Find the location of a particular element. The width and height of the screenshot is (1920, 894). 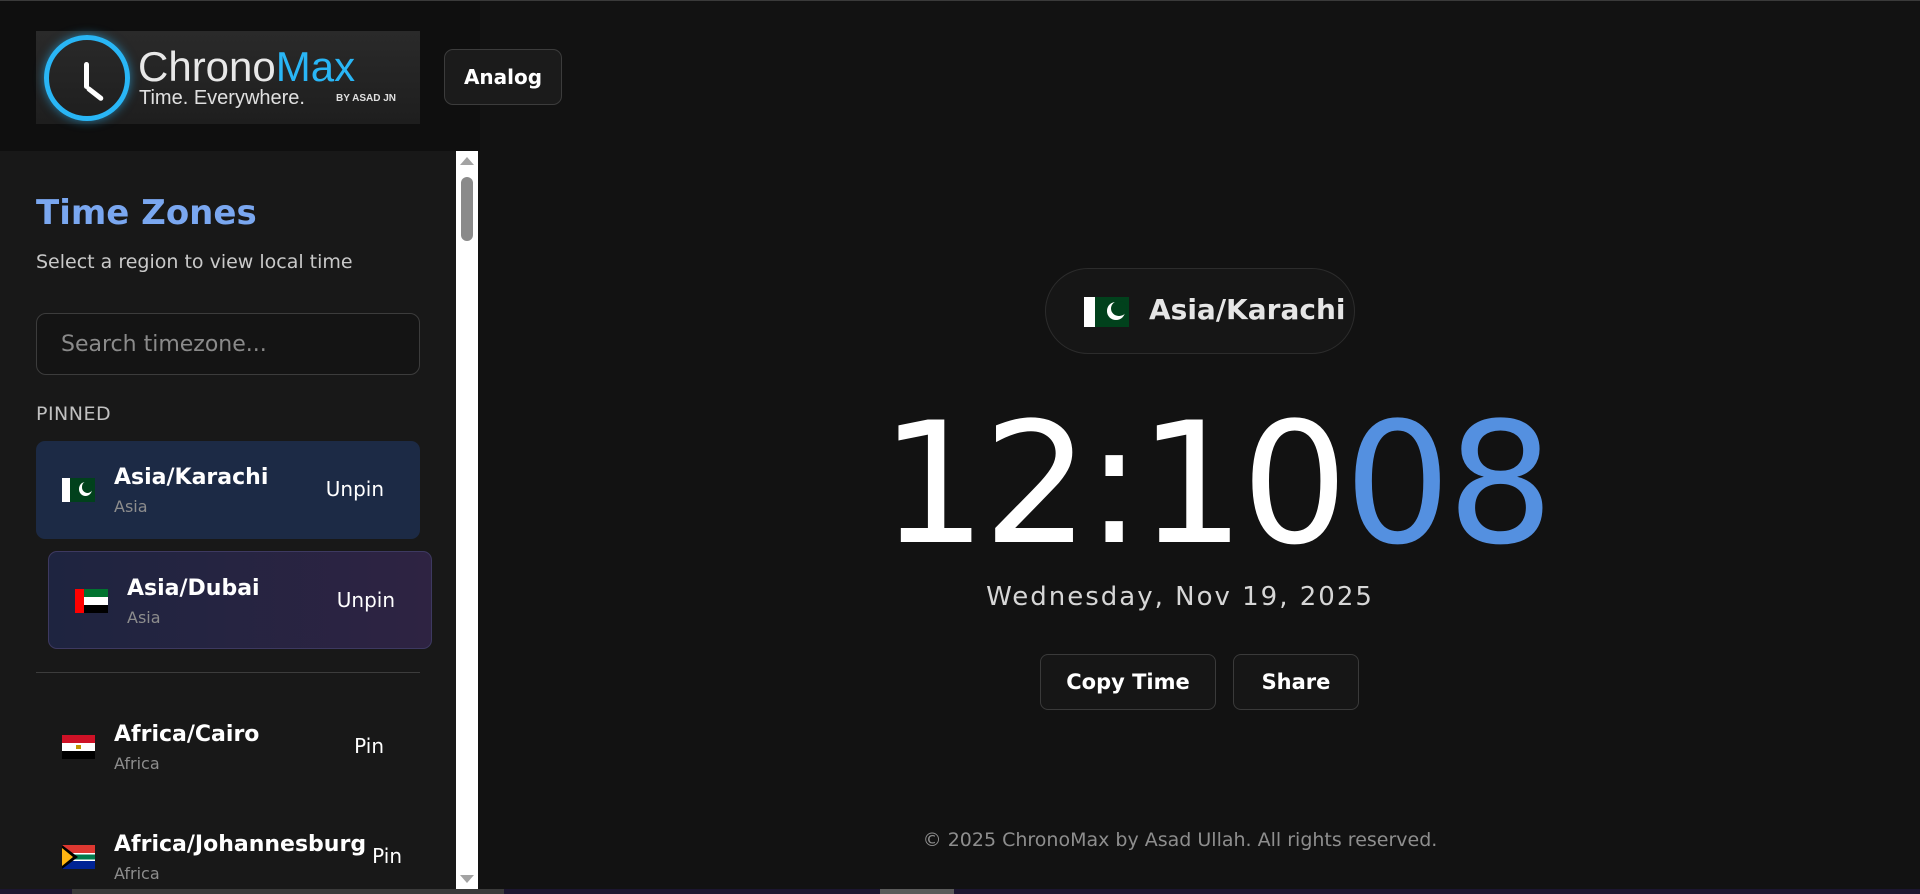

logo-name: ChronoMax is located at coordinates (246, 67).